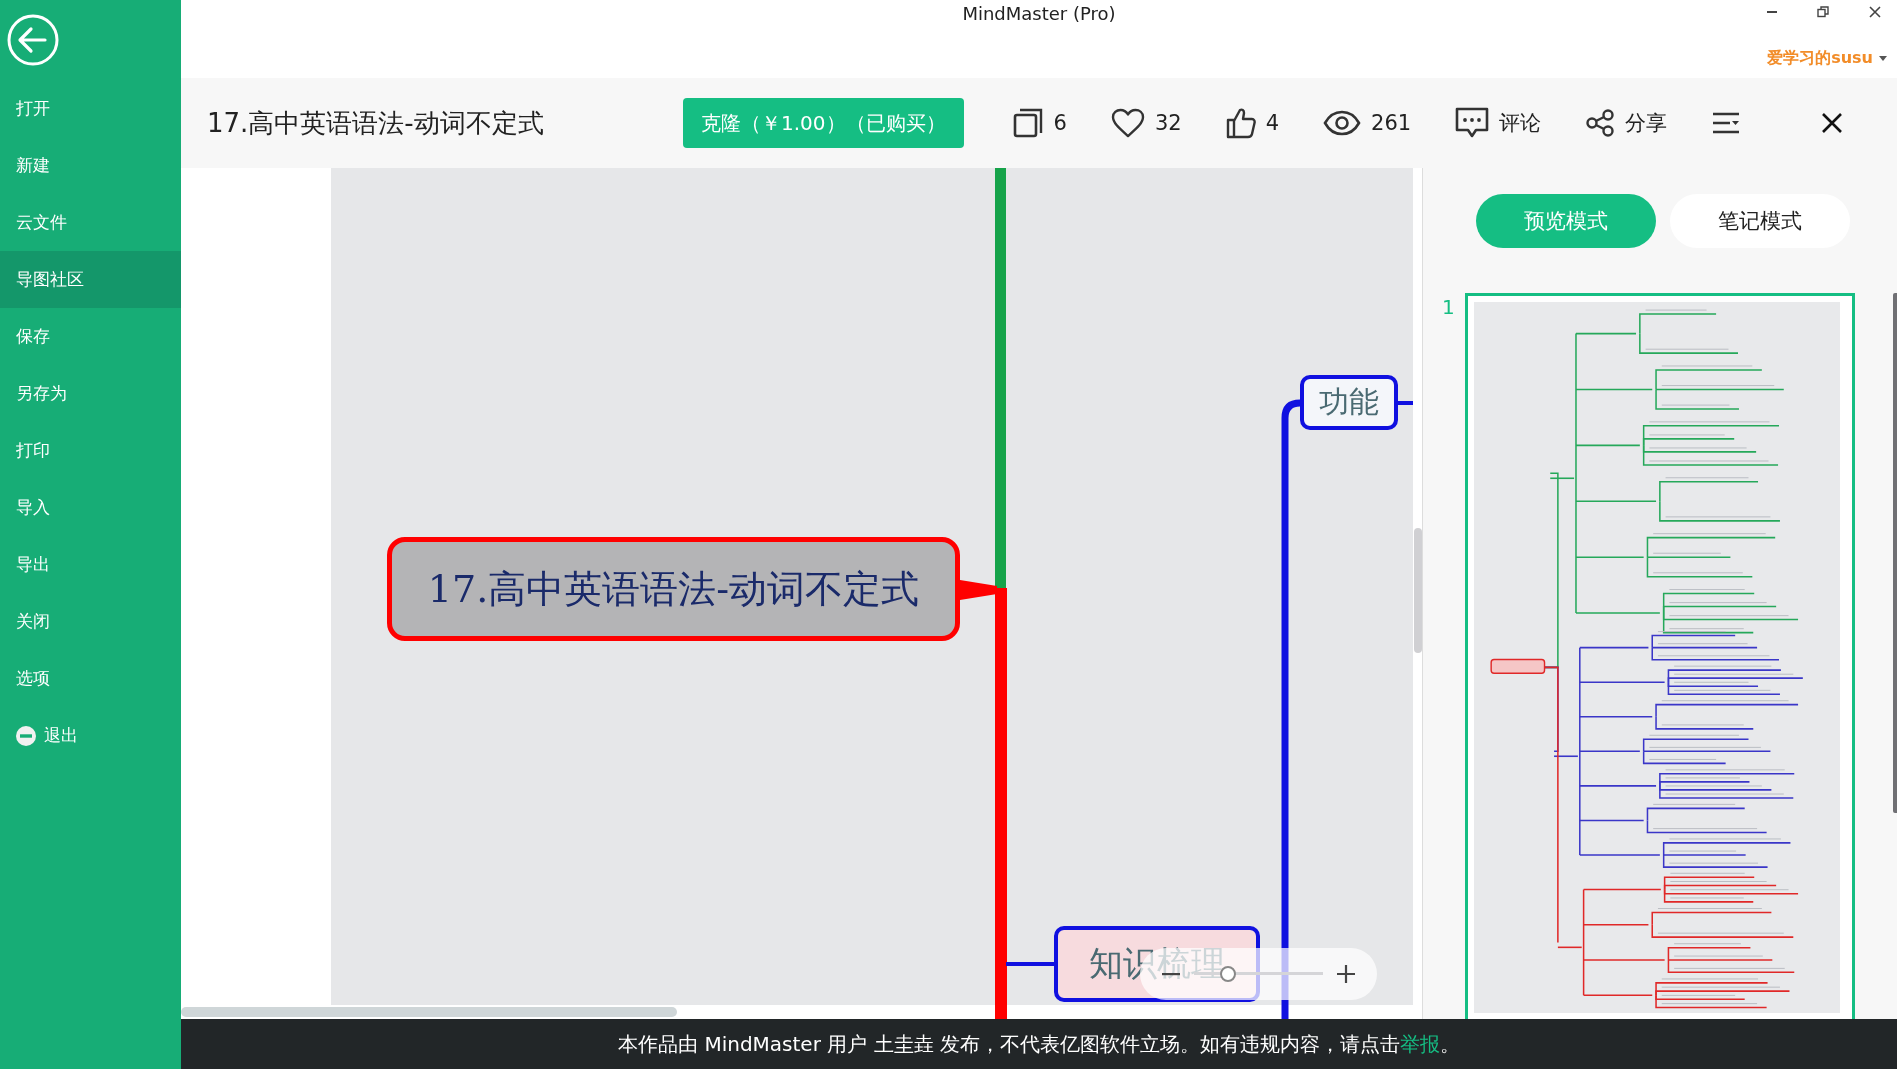 Image resolution: width=1897 pixels, height=1069 pixels. Describe the element at coordinates (1168, 123) in the screenshot. I see `count-label: 32` at that location.